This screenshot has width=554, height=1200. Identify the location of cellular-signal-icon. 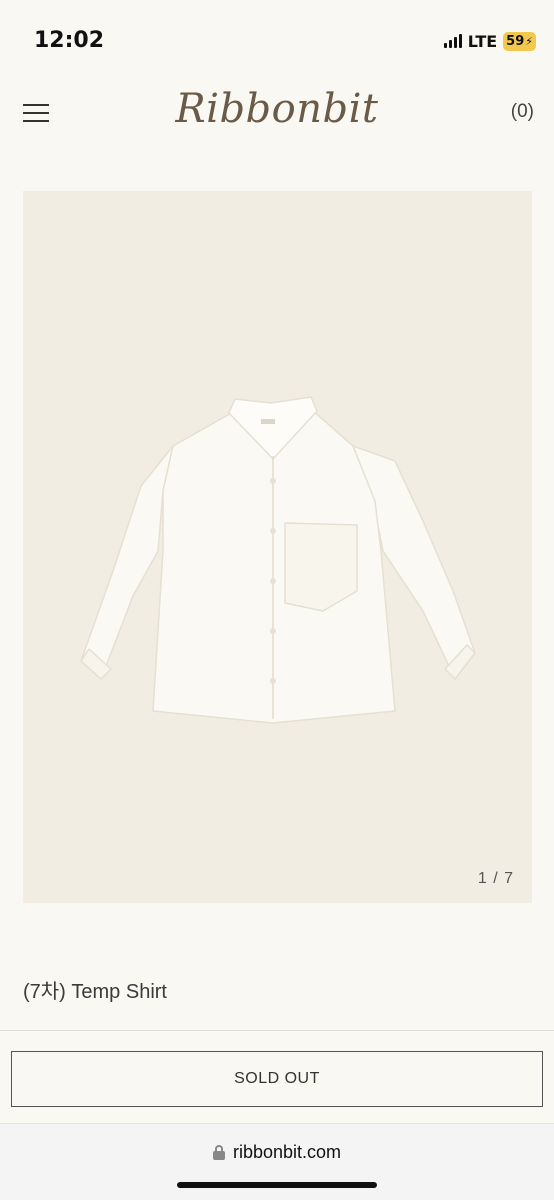
(452, 41).